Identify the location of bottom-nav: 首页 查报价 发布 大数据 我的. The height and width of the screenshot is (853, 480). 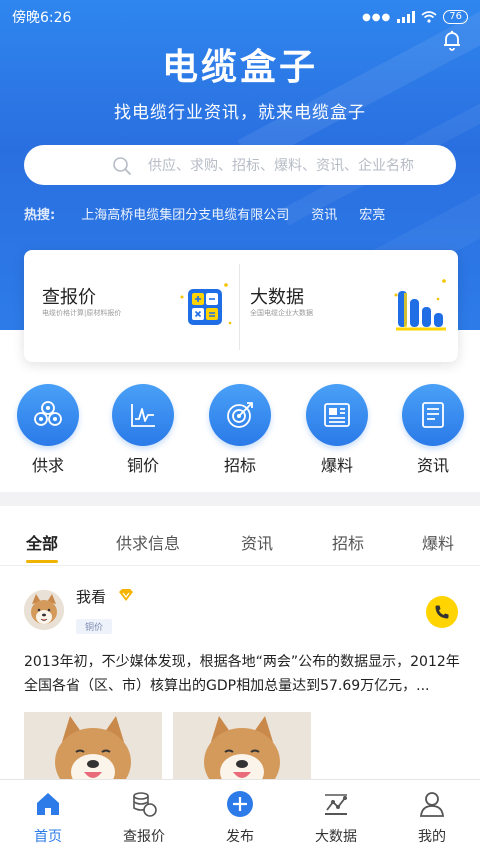
(240, 816).